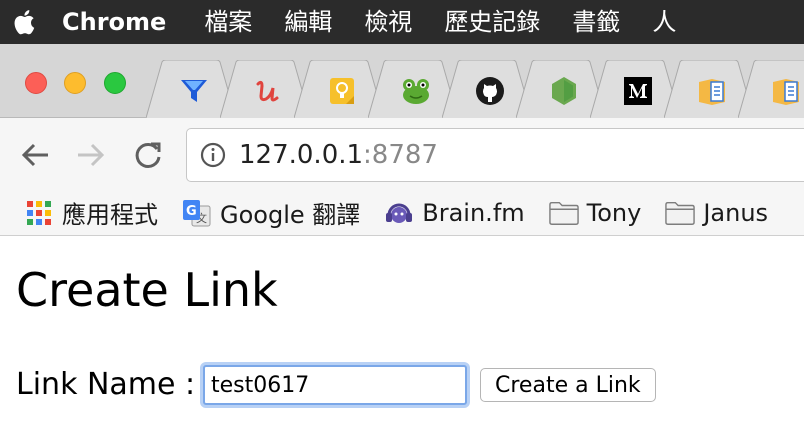  Describe the element at coordinates (147, 290) in the screenshot. I see `page-title: Create Link` at that location.